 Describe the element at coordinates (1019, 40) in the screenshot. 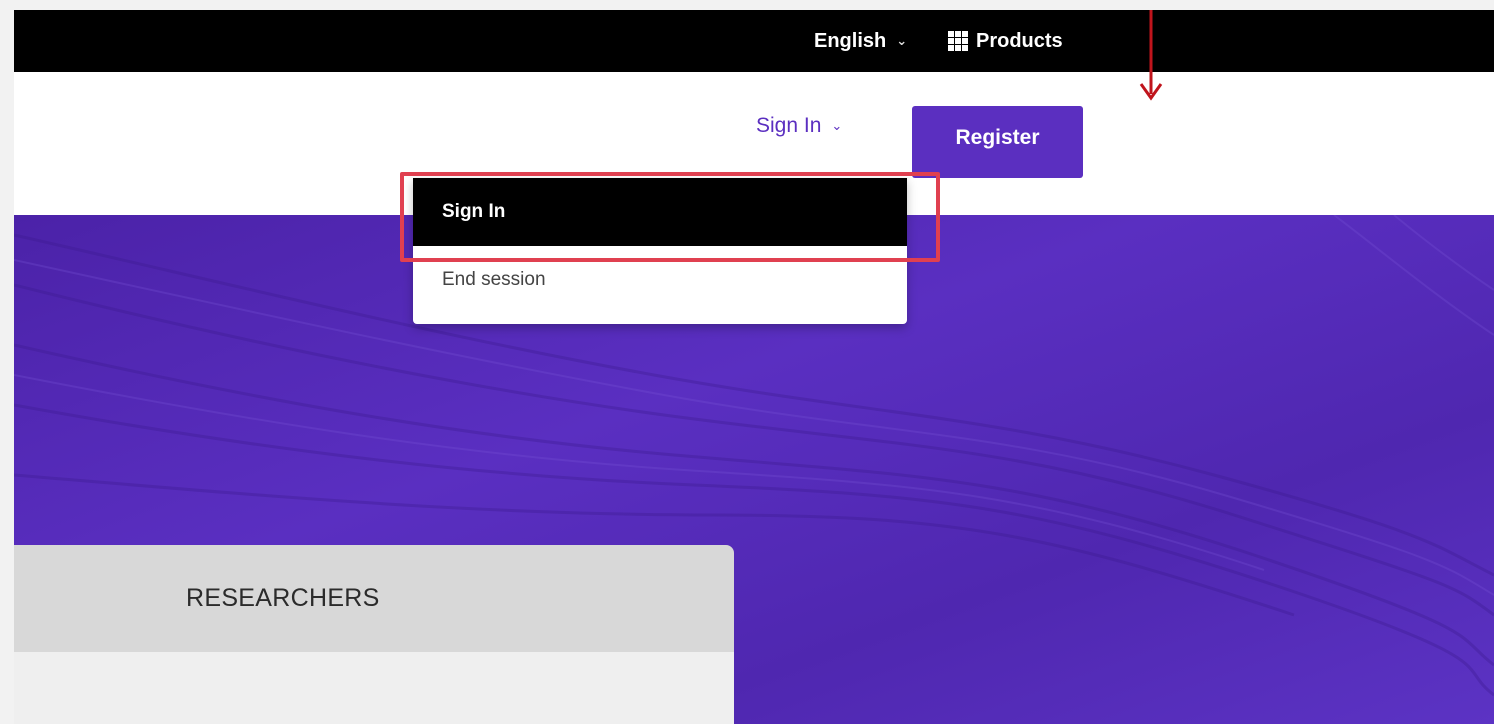

I see `products-label: Products` at that location.